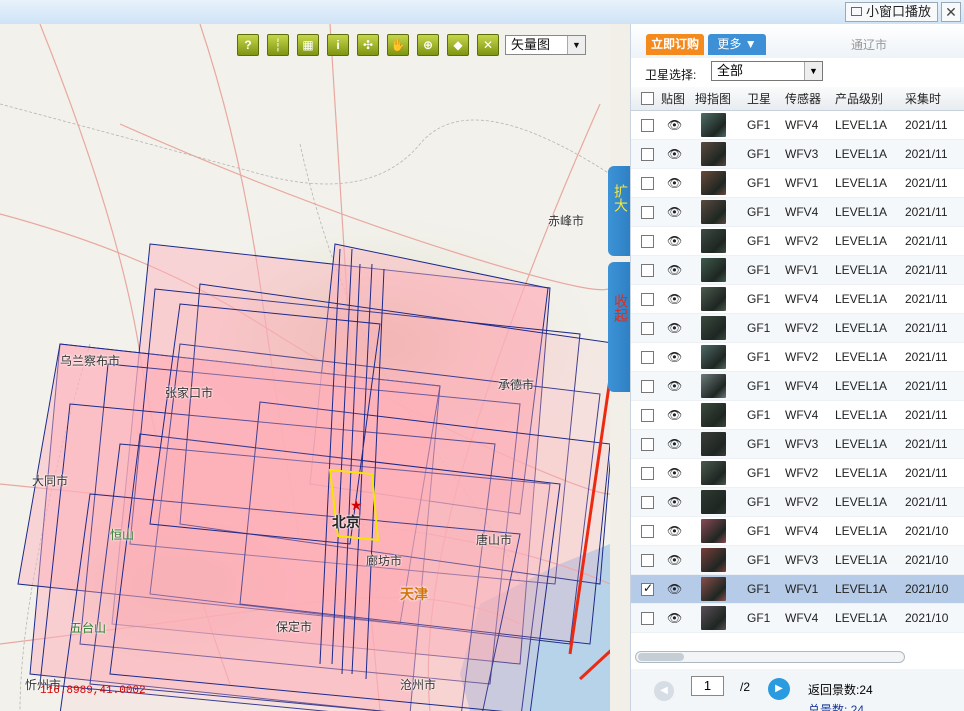 The width and height of the screenshot is (964, 711). I want to click on pan-hand-button: ✋, so click(398, 45).